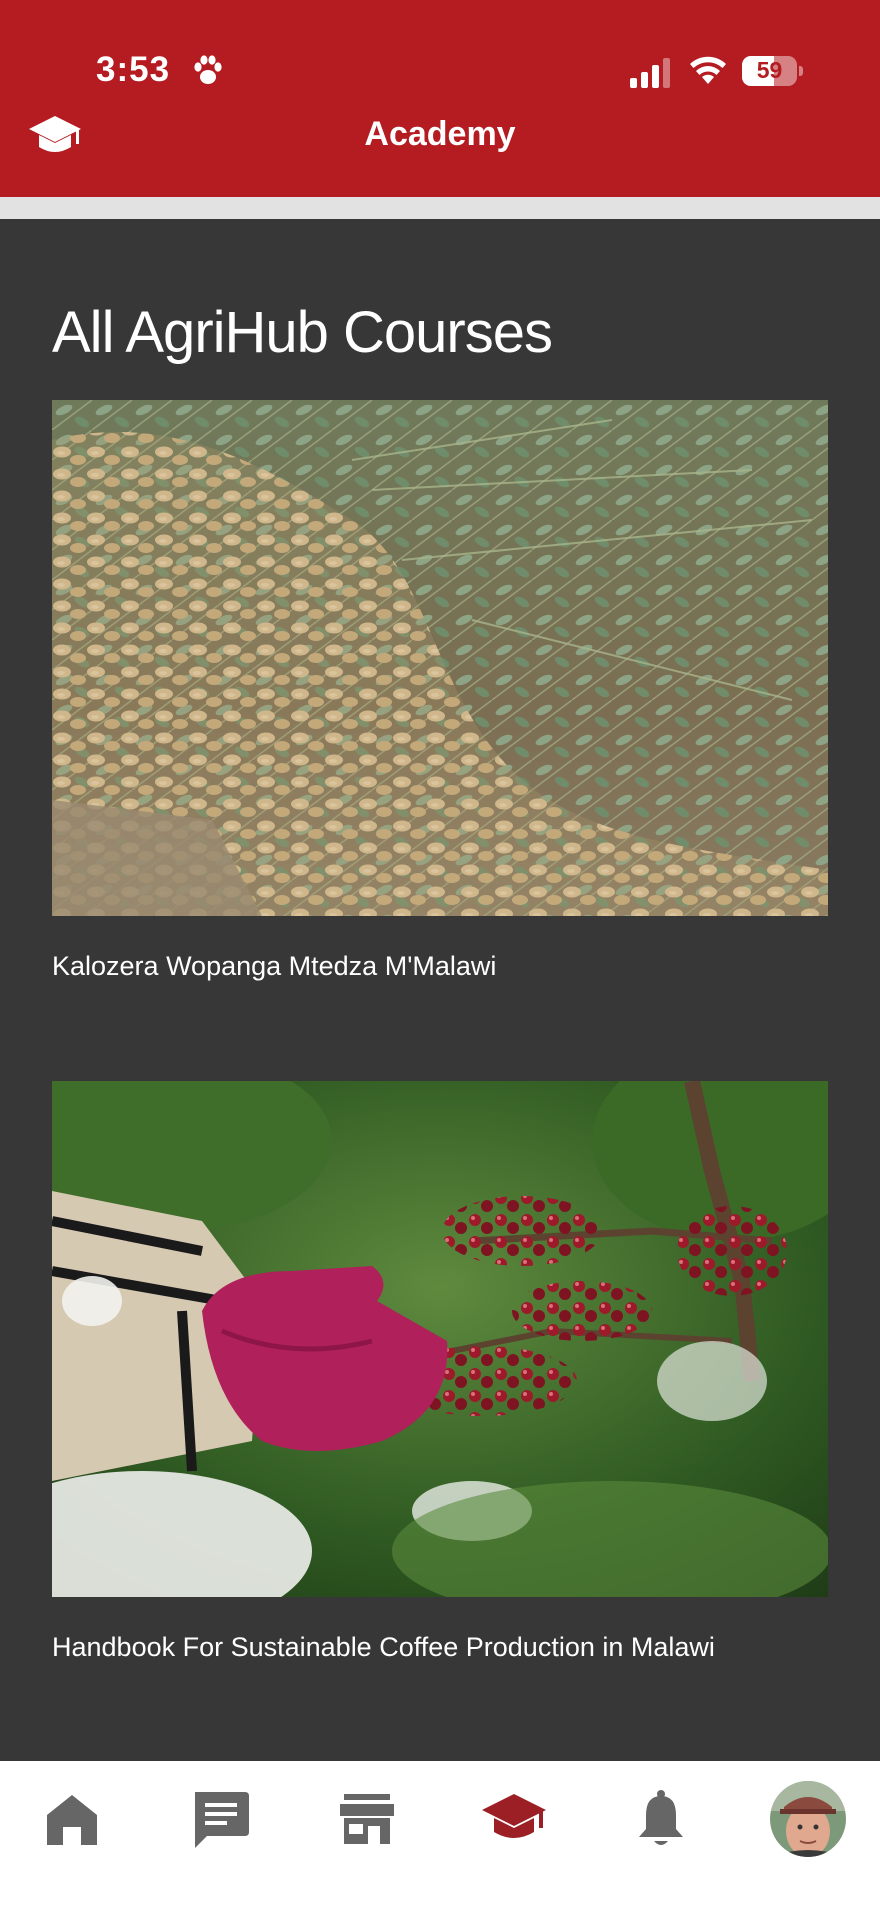  Describe the element at coordinates (302, 332) in the screenshot. I see `section-title: All AgriHub Courses` at that location.